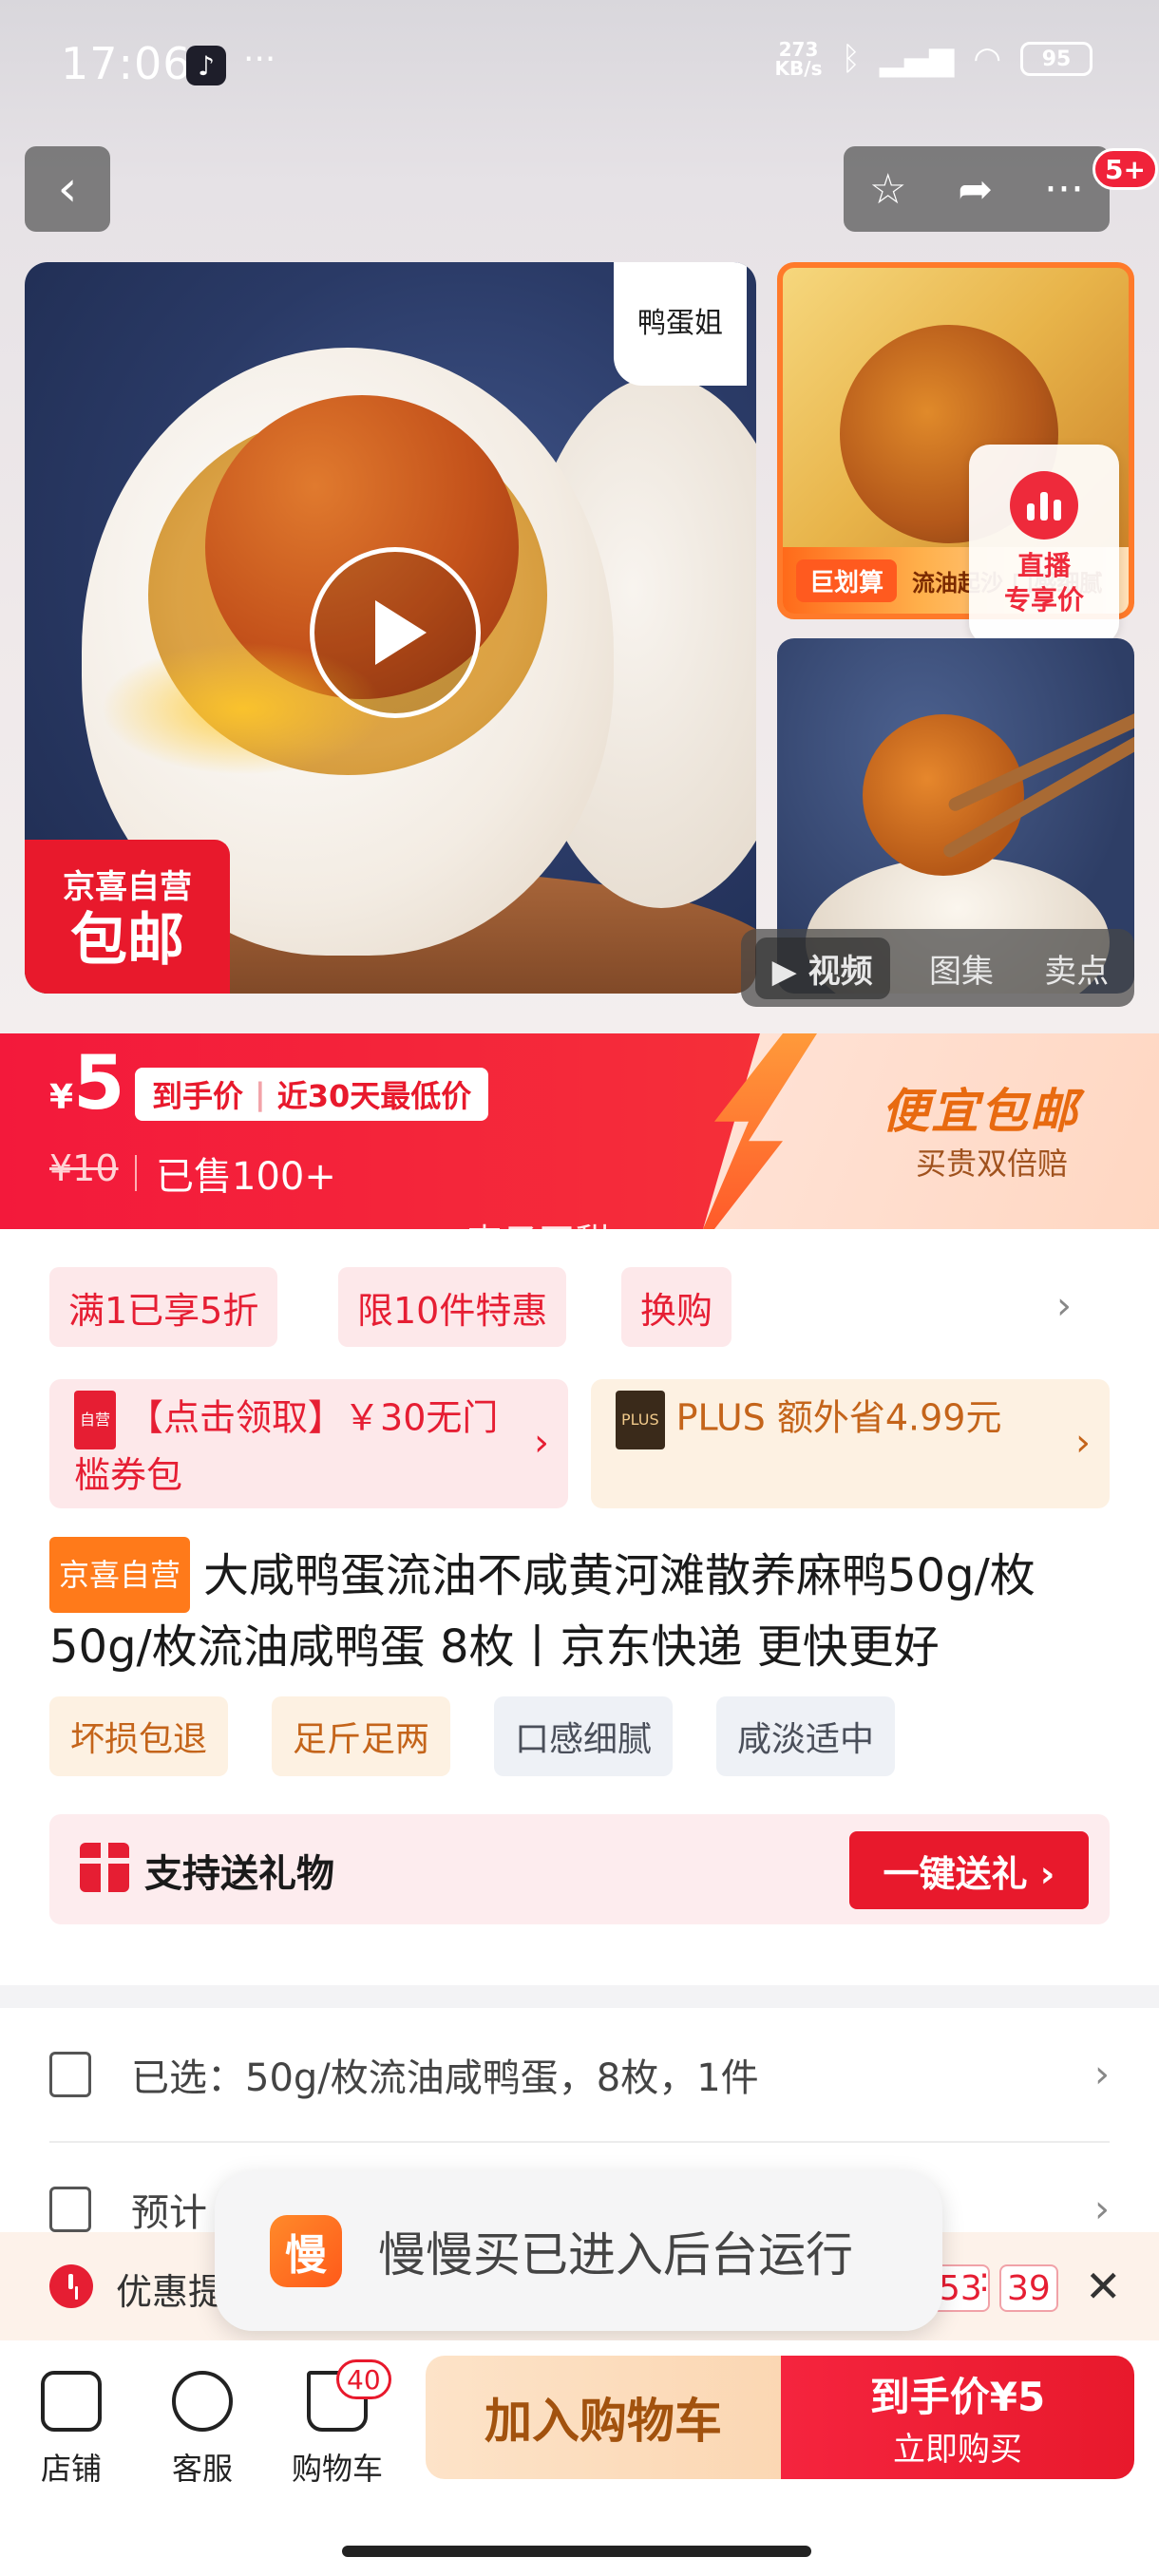 The image size is (1159, 2576). What do you see at coordinates (170, 2292) in the screenshot?
I see `promo-label: 优惠提` at bounding box center [170, 2292].